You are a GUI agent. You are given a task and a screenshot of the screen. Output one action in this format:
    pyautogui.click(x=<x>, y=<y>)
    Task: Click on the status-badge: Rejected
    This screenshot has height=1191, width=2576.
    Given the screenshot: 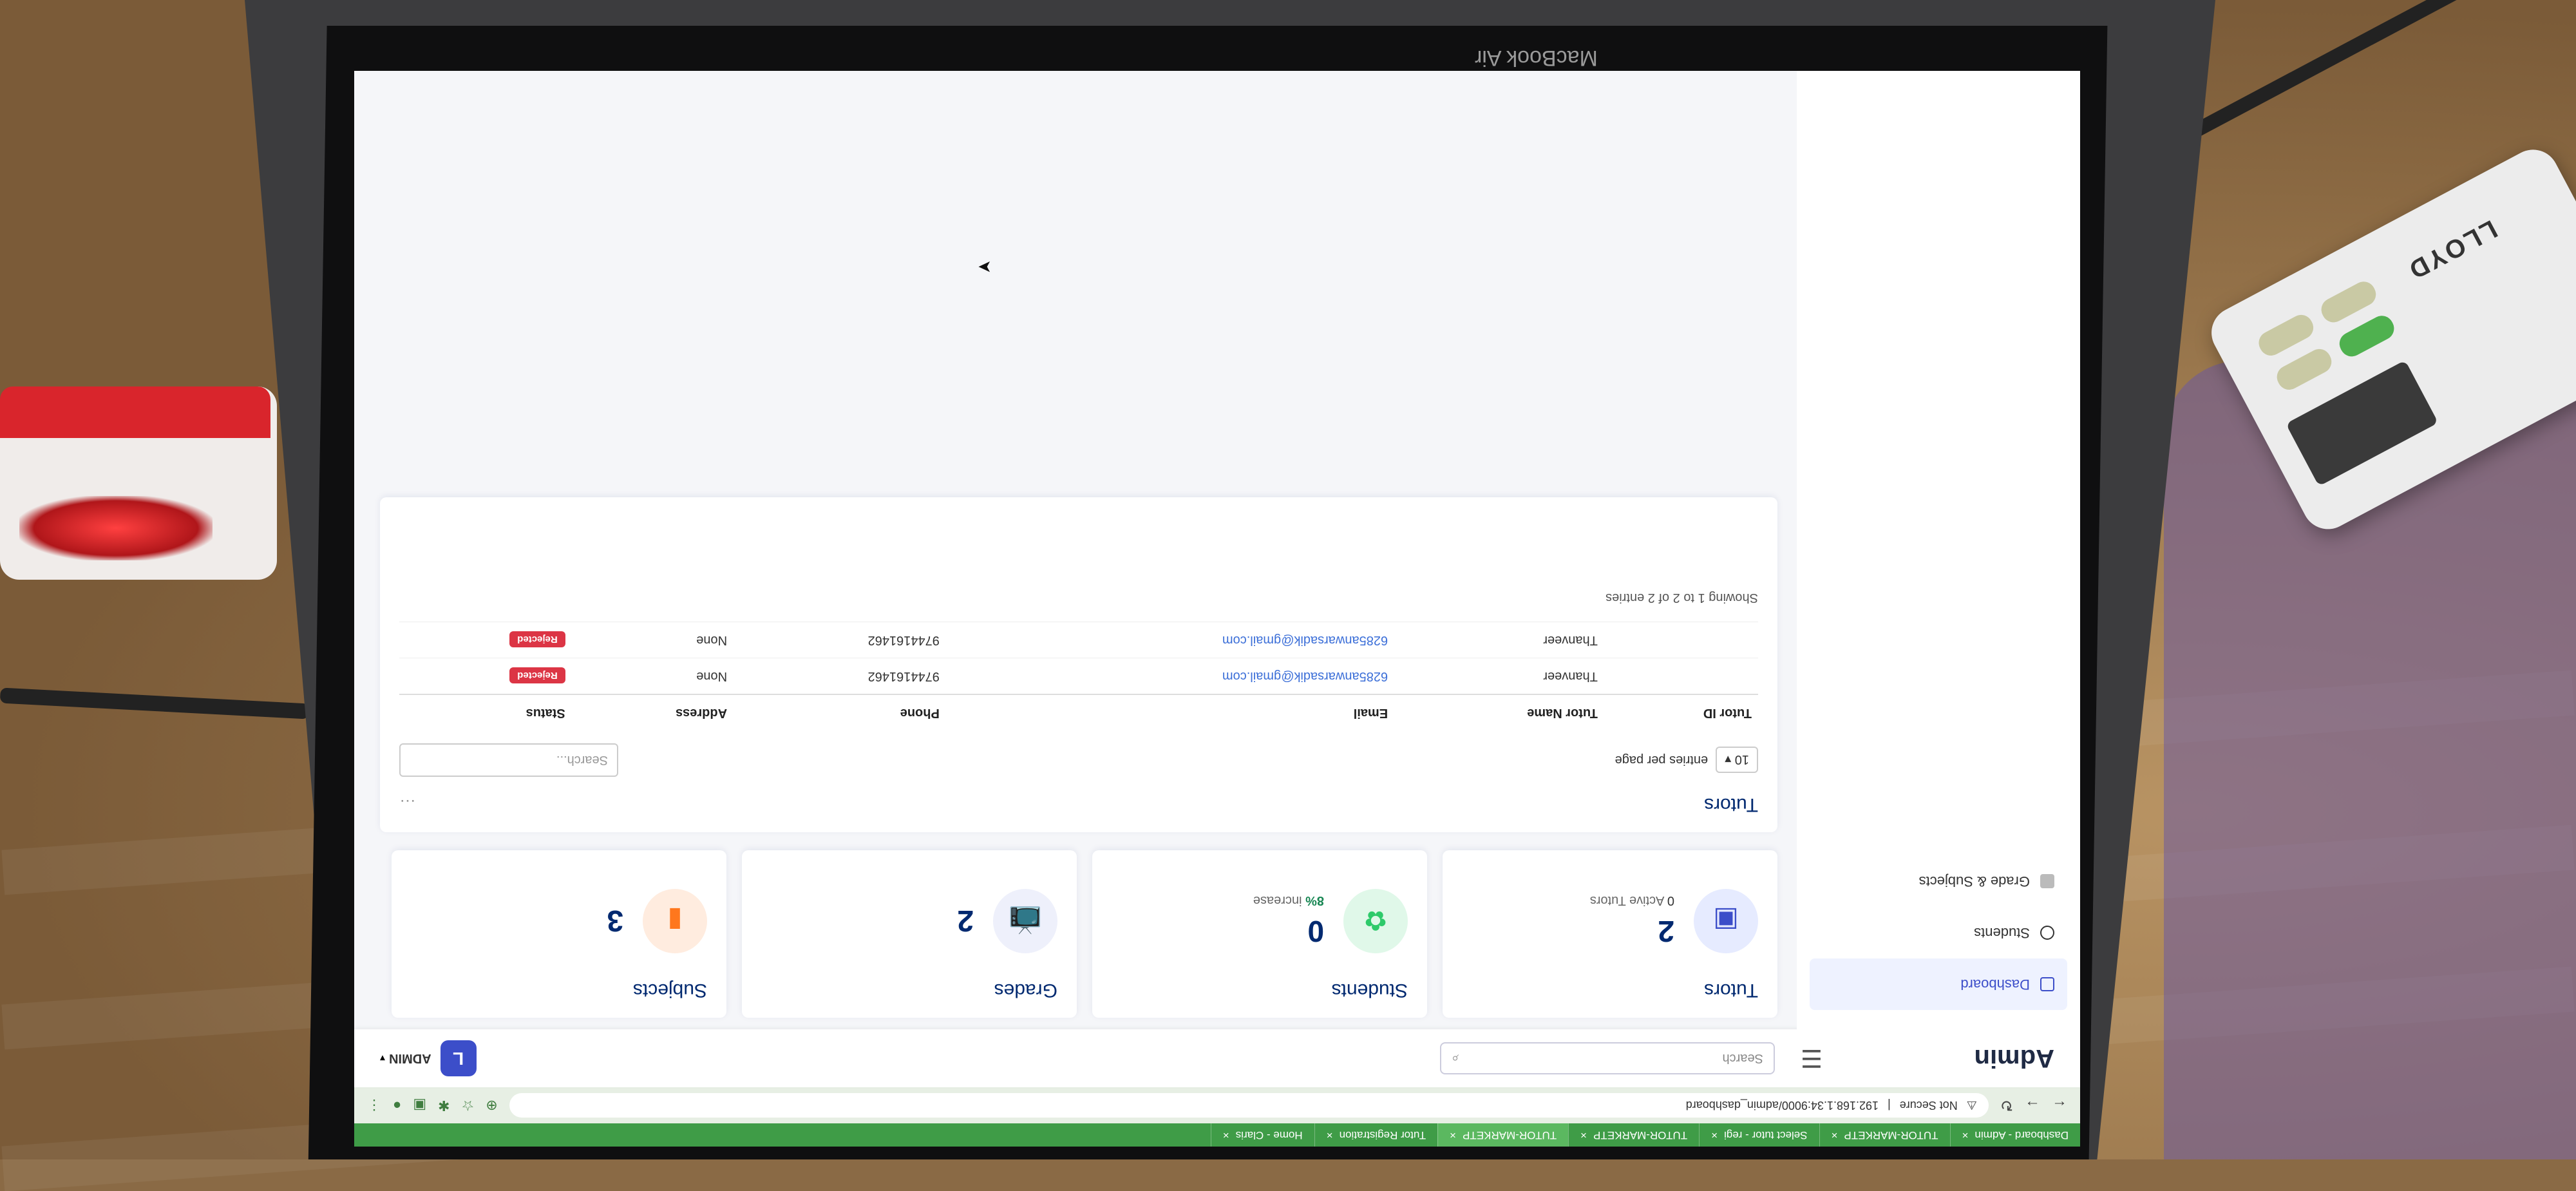 What is the action you would take?
    pyautogui.click(x=537, y=675)
    